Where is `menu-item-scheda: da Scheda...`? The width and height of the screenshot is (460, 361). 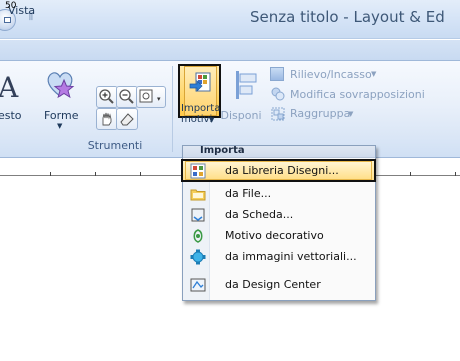 menu-item-scheda: da Scheda... is located at coordinates (280, 215).